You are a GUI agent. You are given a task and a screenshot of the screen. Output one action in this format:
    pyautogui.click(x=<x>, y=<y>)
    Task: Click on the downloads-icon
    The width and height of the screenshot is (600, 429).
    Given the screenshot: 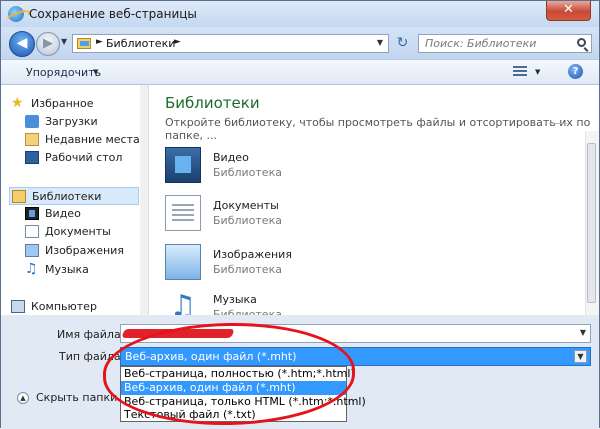 What is the action you would take?
    pyautogui.click(x=32, y=121)
    